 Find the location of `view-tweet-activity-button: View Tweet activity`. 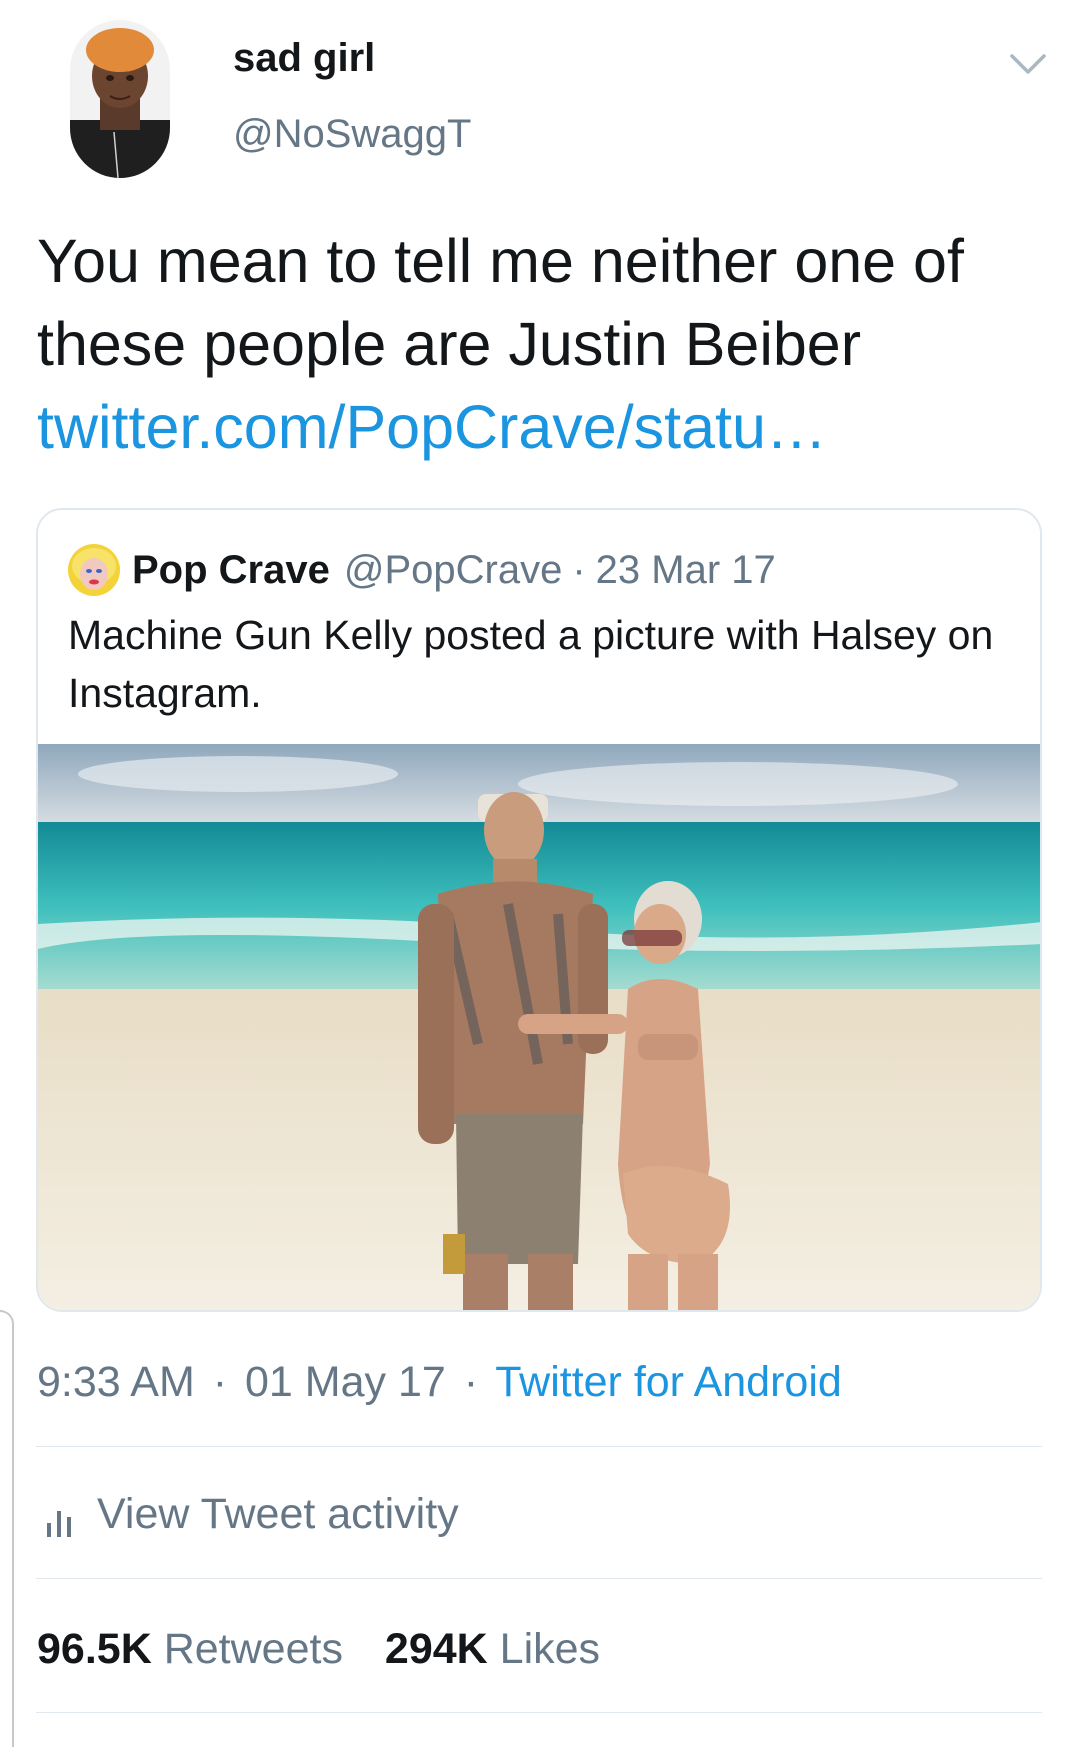

view-tweet-activity-button: View Tweet activity is located at coordinates (248, 1514).